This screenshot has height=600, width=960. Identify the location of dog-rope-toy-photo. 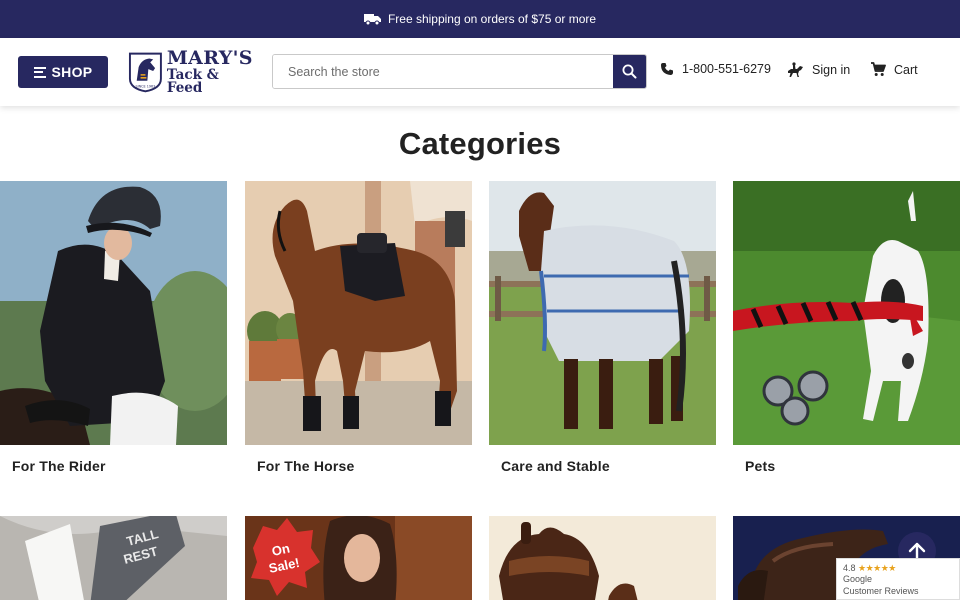
(846, 313).